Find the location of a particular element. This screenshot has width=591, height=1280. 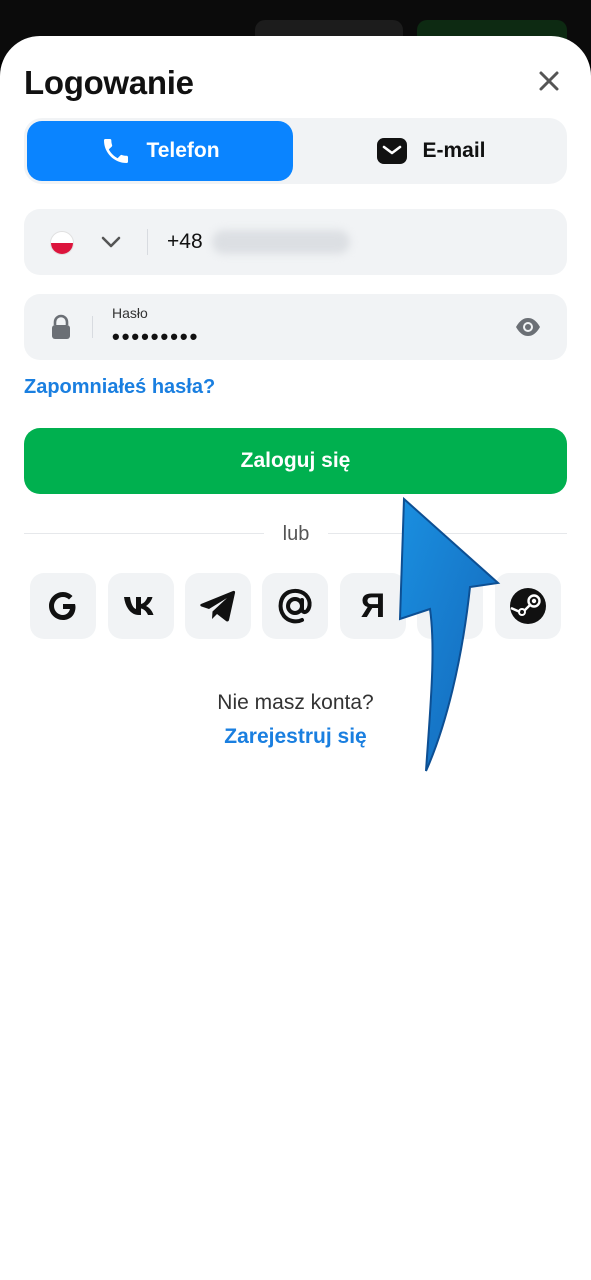

password-input: Hasło ••••••••• is located at coordinates (295, 327).